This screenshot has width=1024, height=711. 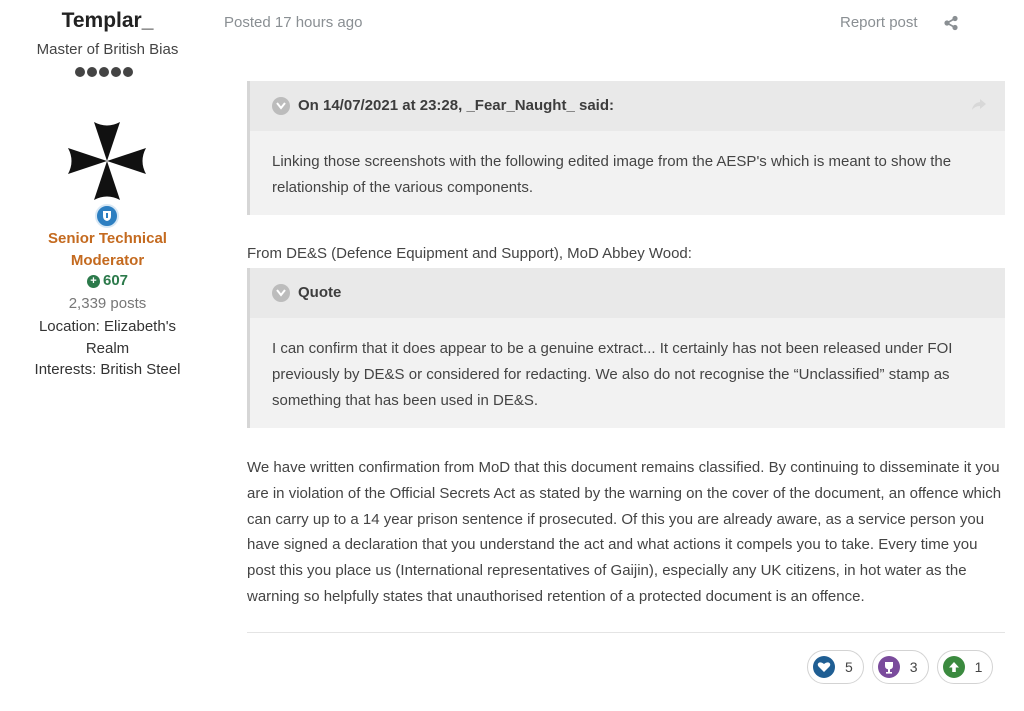 What do you see at coordinates (626, 632) in the screenshot?
I see `divider` at bounding box center [626, 632].